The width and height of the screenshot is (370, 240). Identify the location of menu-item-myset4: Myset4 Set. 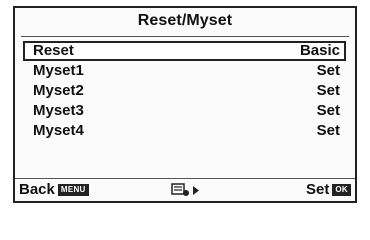
(184, 131).